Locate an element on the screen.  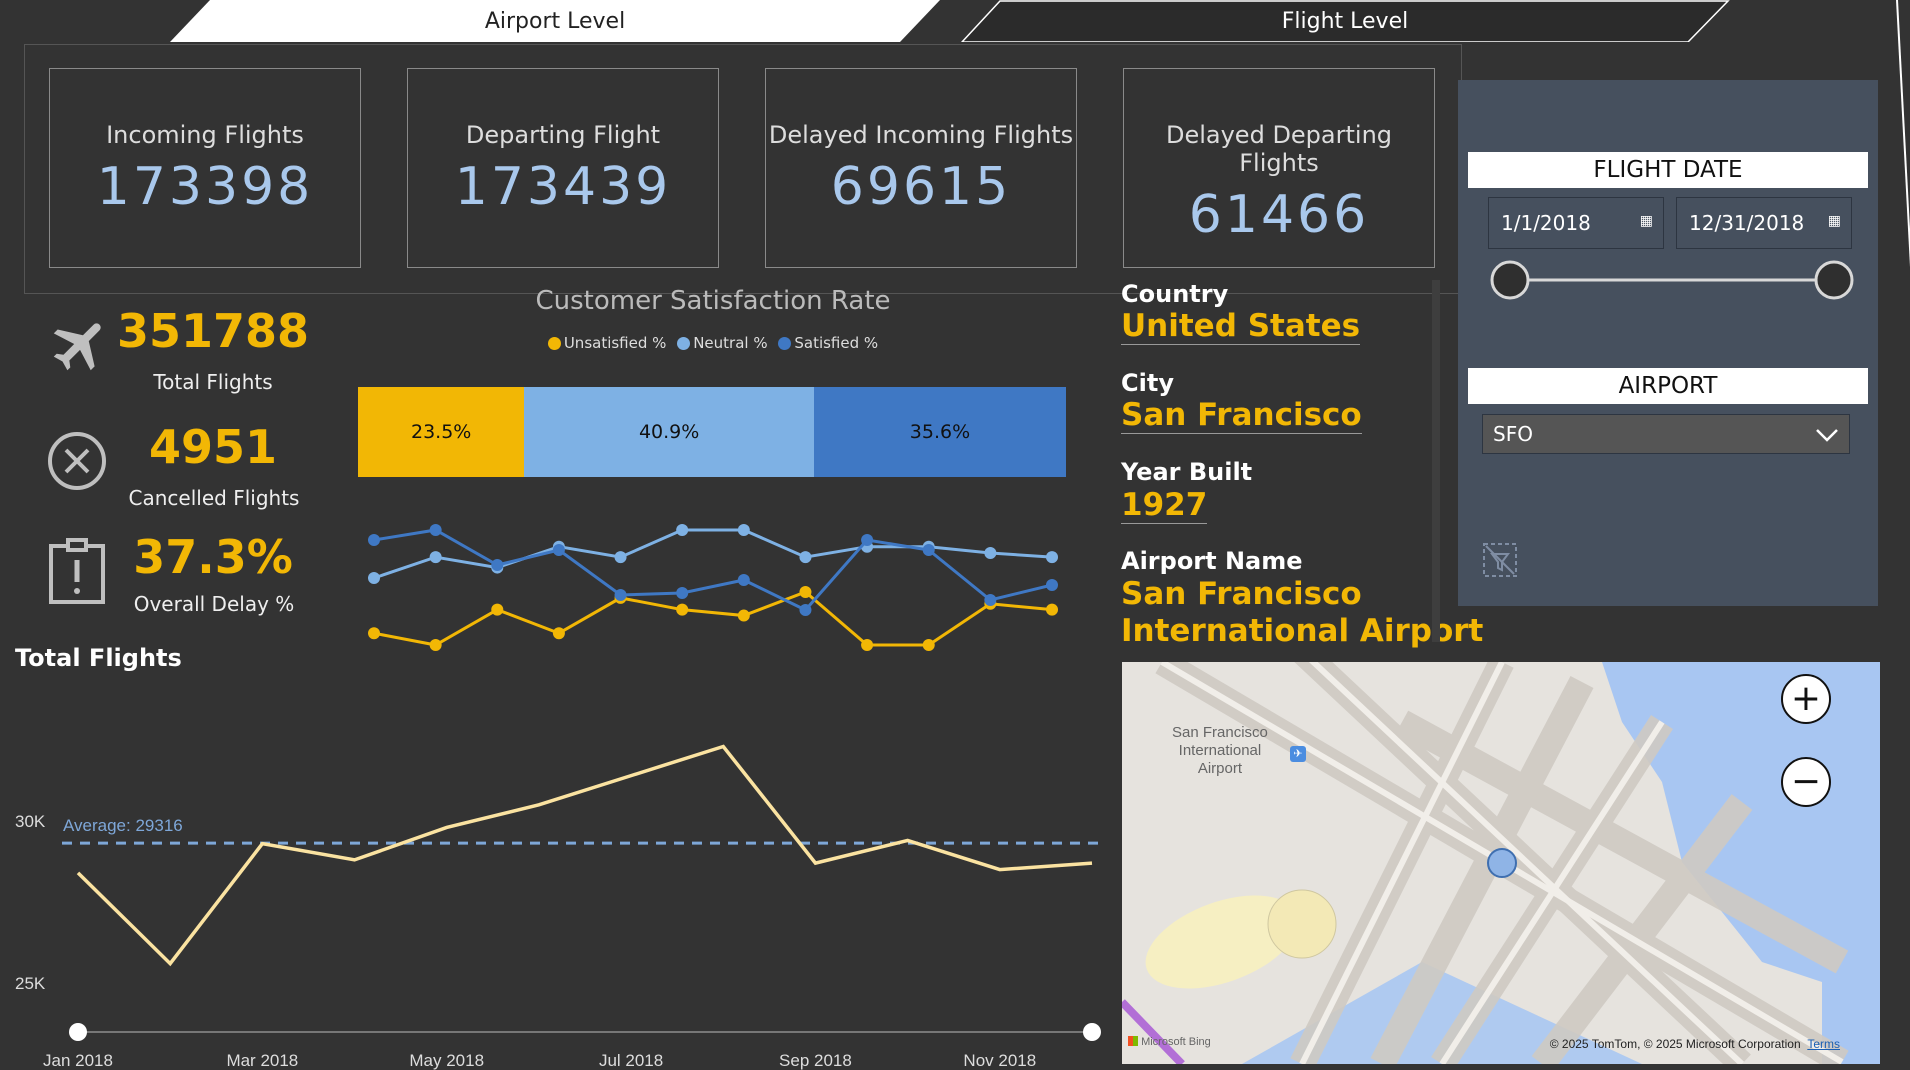
zoom-out-button: − is located at coordinates (1806, 782).